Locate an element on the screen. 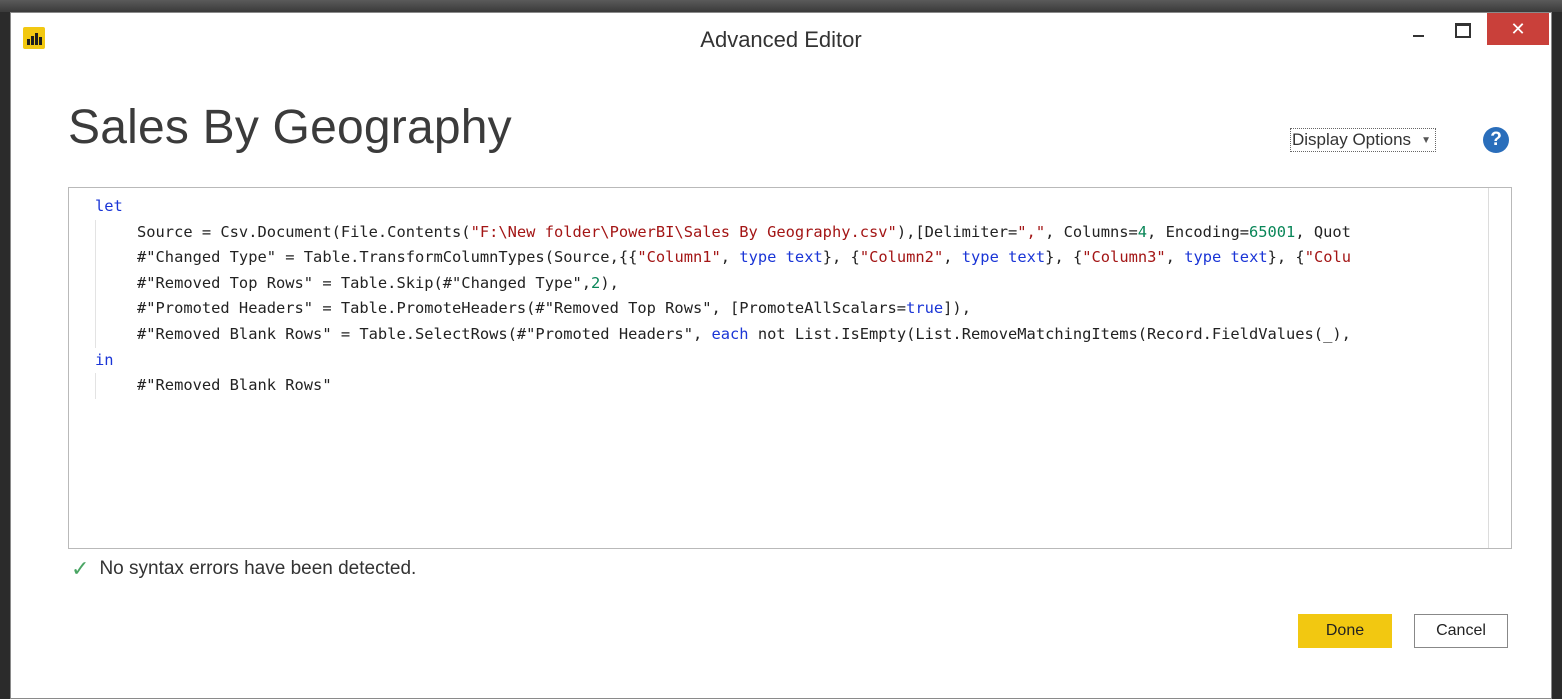  syntax-status: ✓ No syntax errors have been detected. is located at coordinates (243, 569).